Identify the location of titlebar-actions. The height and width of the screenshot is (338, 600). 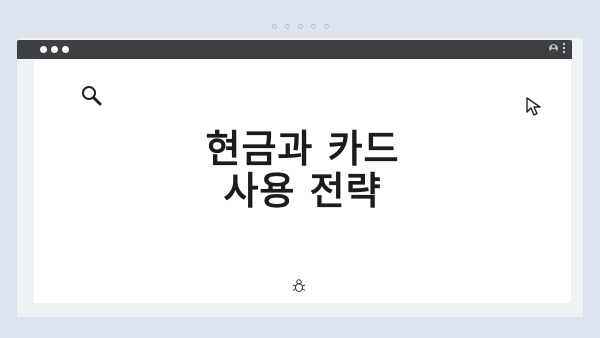
(557, 48).